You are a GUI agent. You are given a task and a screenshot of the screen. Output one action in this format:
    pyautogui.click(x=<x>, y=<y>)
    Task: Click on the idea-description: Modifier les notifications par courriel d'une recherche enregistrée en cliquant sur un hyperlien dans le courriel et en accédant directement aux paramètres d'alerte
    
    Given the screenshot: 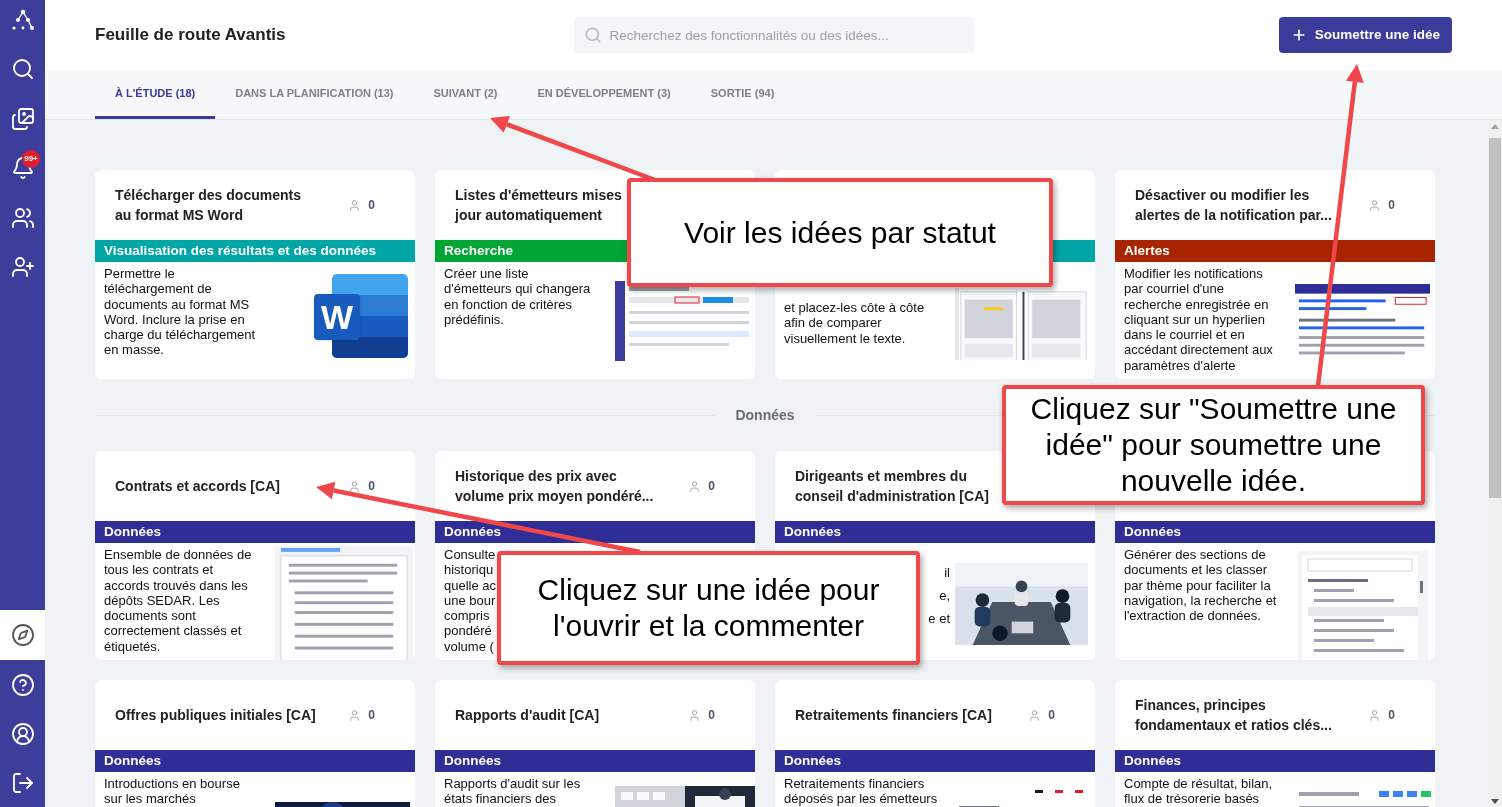 What is the action you would take?
    pyautogui.click(x=1198, y=319)
    